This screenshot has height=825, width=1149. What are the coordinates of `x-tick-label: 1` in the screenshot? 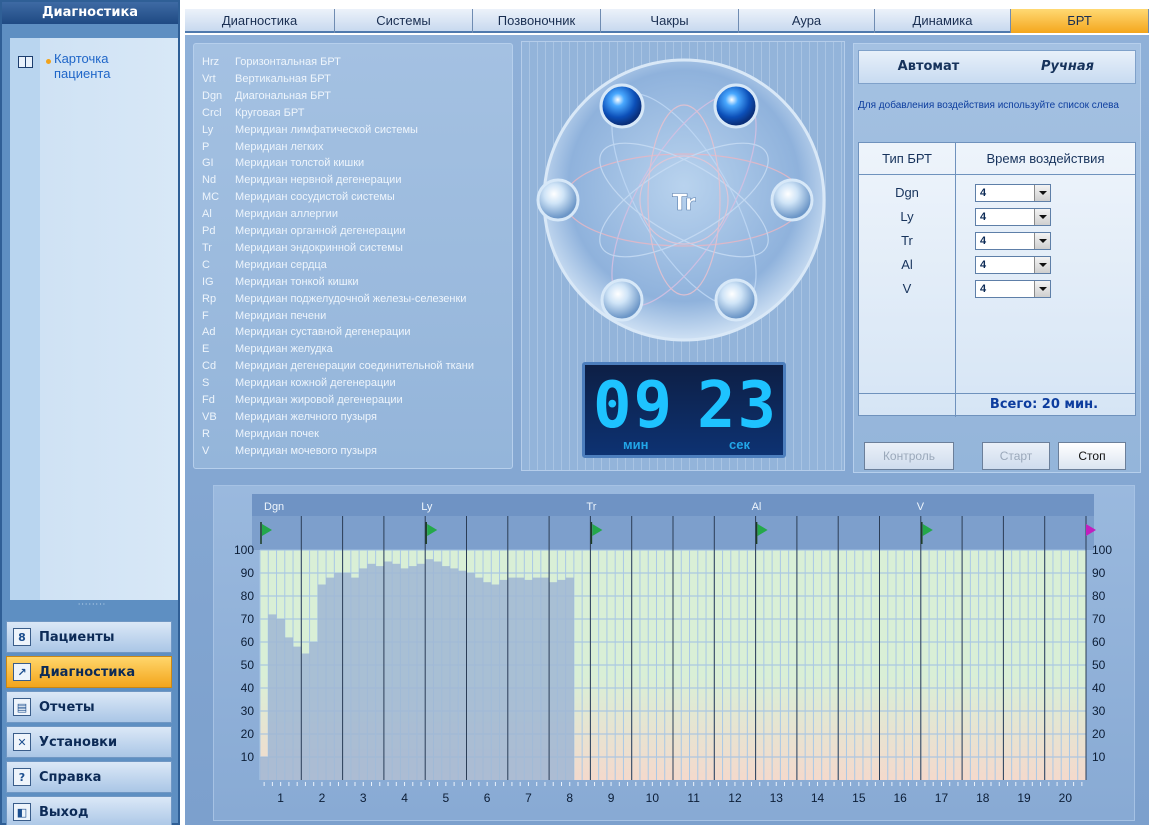 It's located at (280, 798).